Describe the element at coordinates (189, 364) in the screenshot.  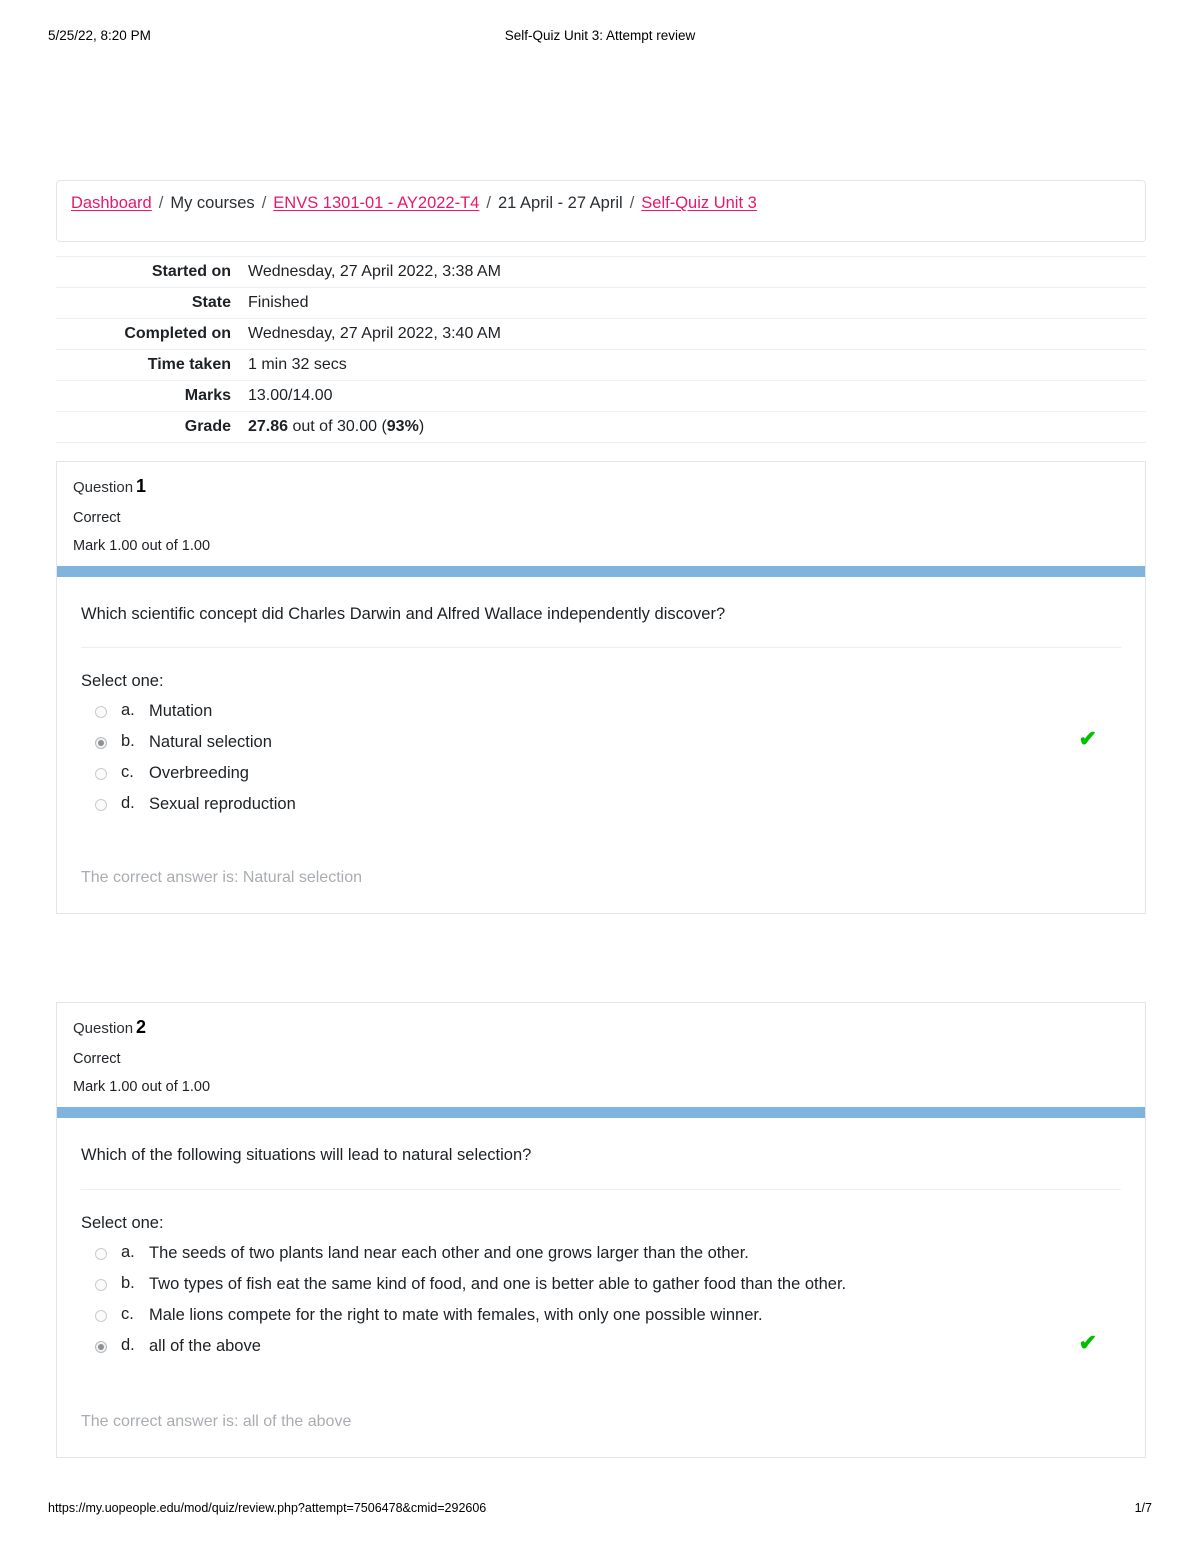
I see `summary-label-time-taken: Time taken` at that location.